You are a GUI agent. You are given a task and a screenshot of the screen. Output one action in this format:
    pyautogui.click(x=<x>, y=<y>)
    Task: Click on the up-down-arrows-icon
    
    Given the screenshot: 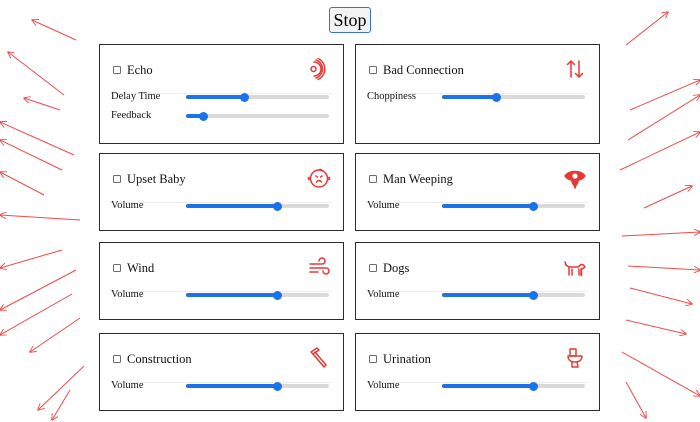 What is the action you would take?
    pyautogui.click(x=575, y=69)
    